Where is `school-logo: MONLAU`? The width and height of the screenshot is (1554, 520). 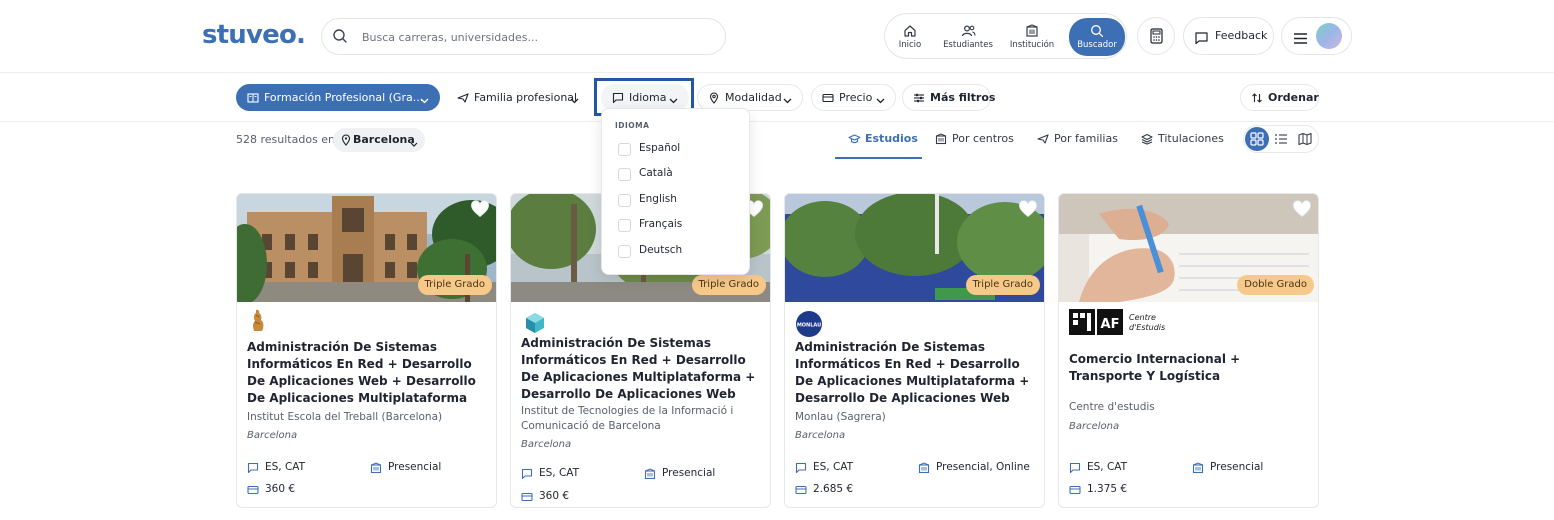 school-logo: MONLAU is located at coordinates (809, 326).